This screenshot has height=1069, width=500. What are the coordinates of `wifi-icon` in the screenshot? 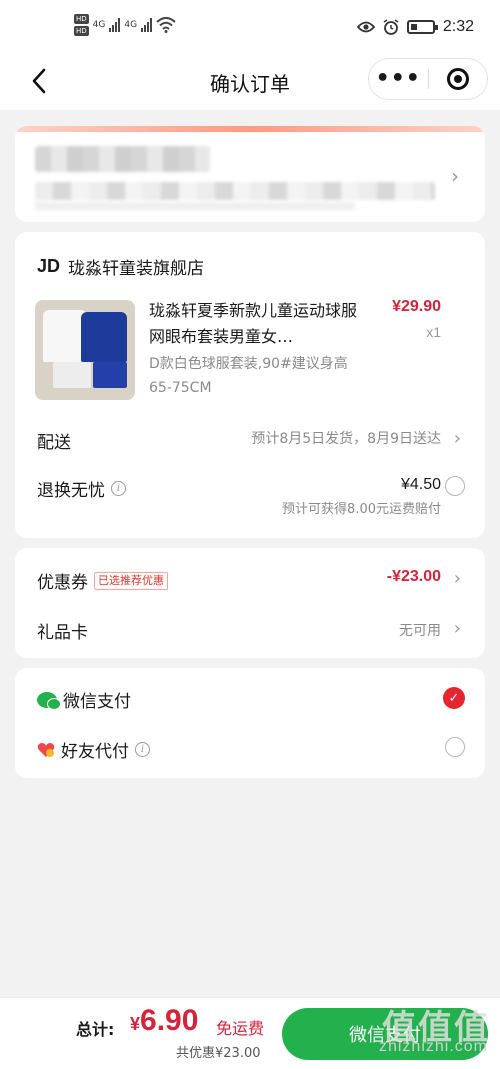 It's located at (166, 25).